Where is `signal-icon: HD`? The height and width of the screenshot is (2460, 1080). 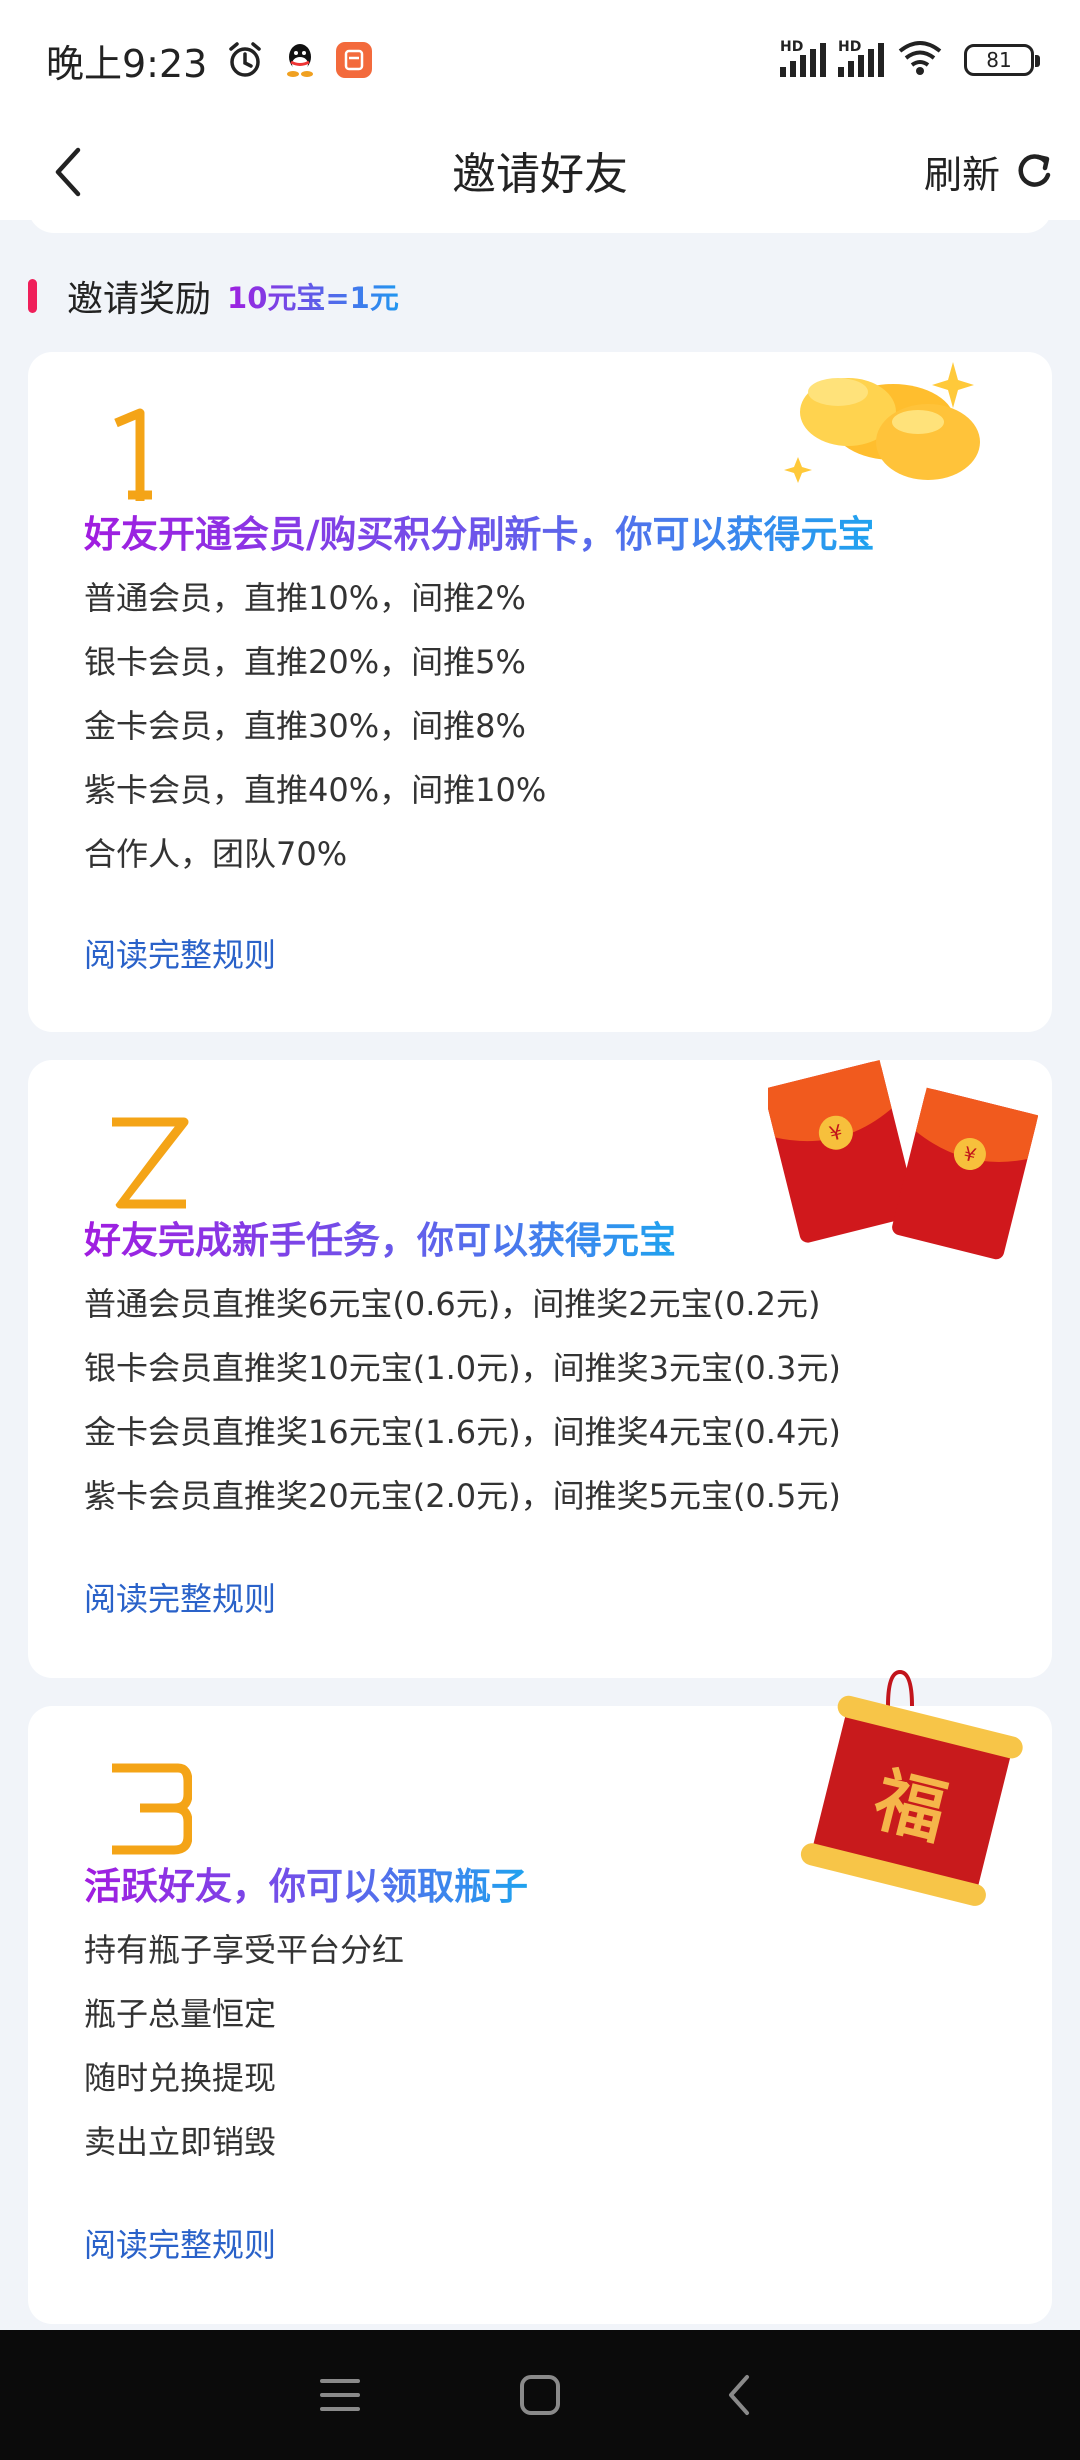
signal-icon: HD is located at coordinates (803, 58).